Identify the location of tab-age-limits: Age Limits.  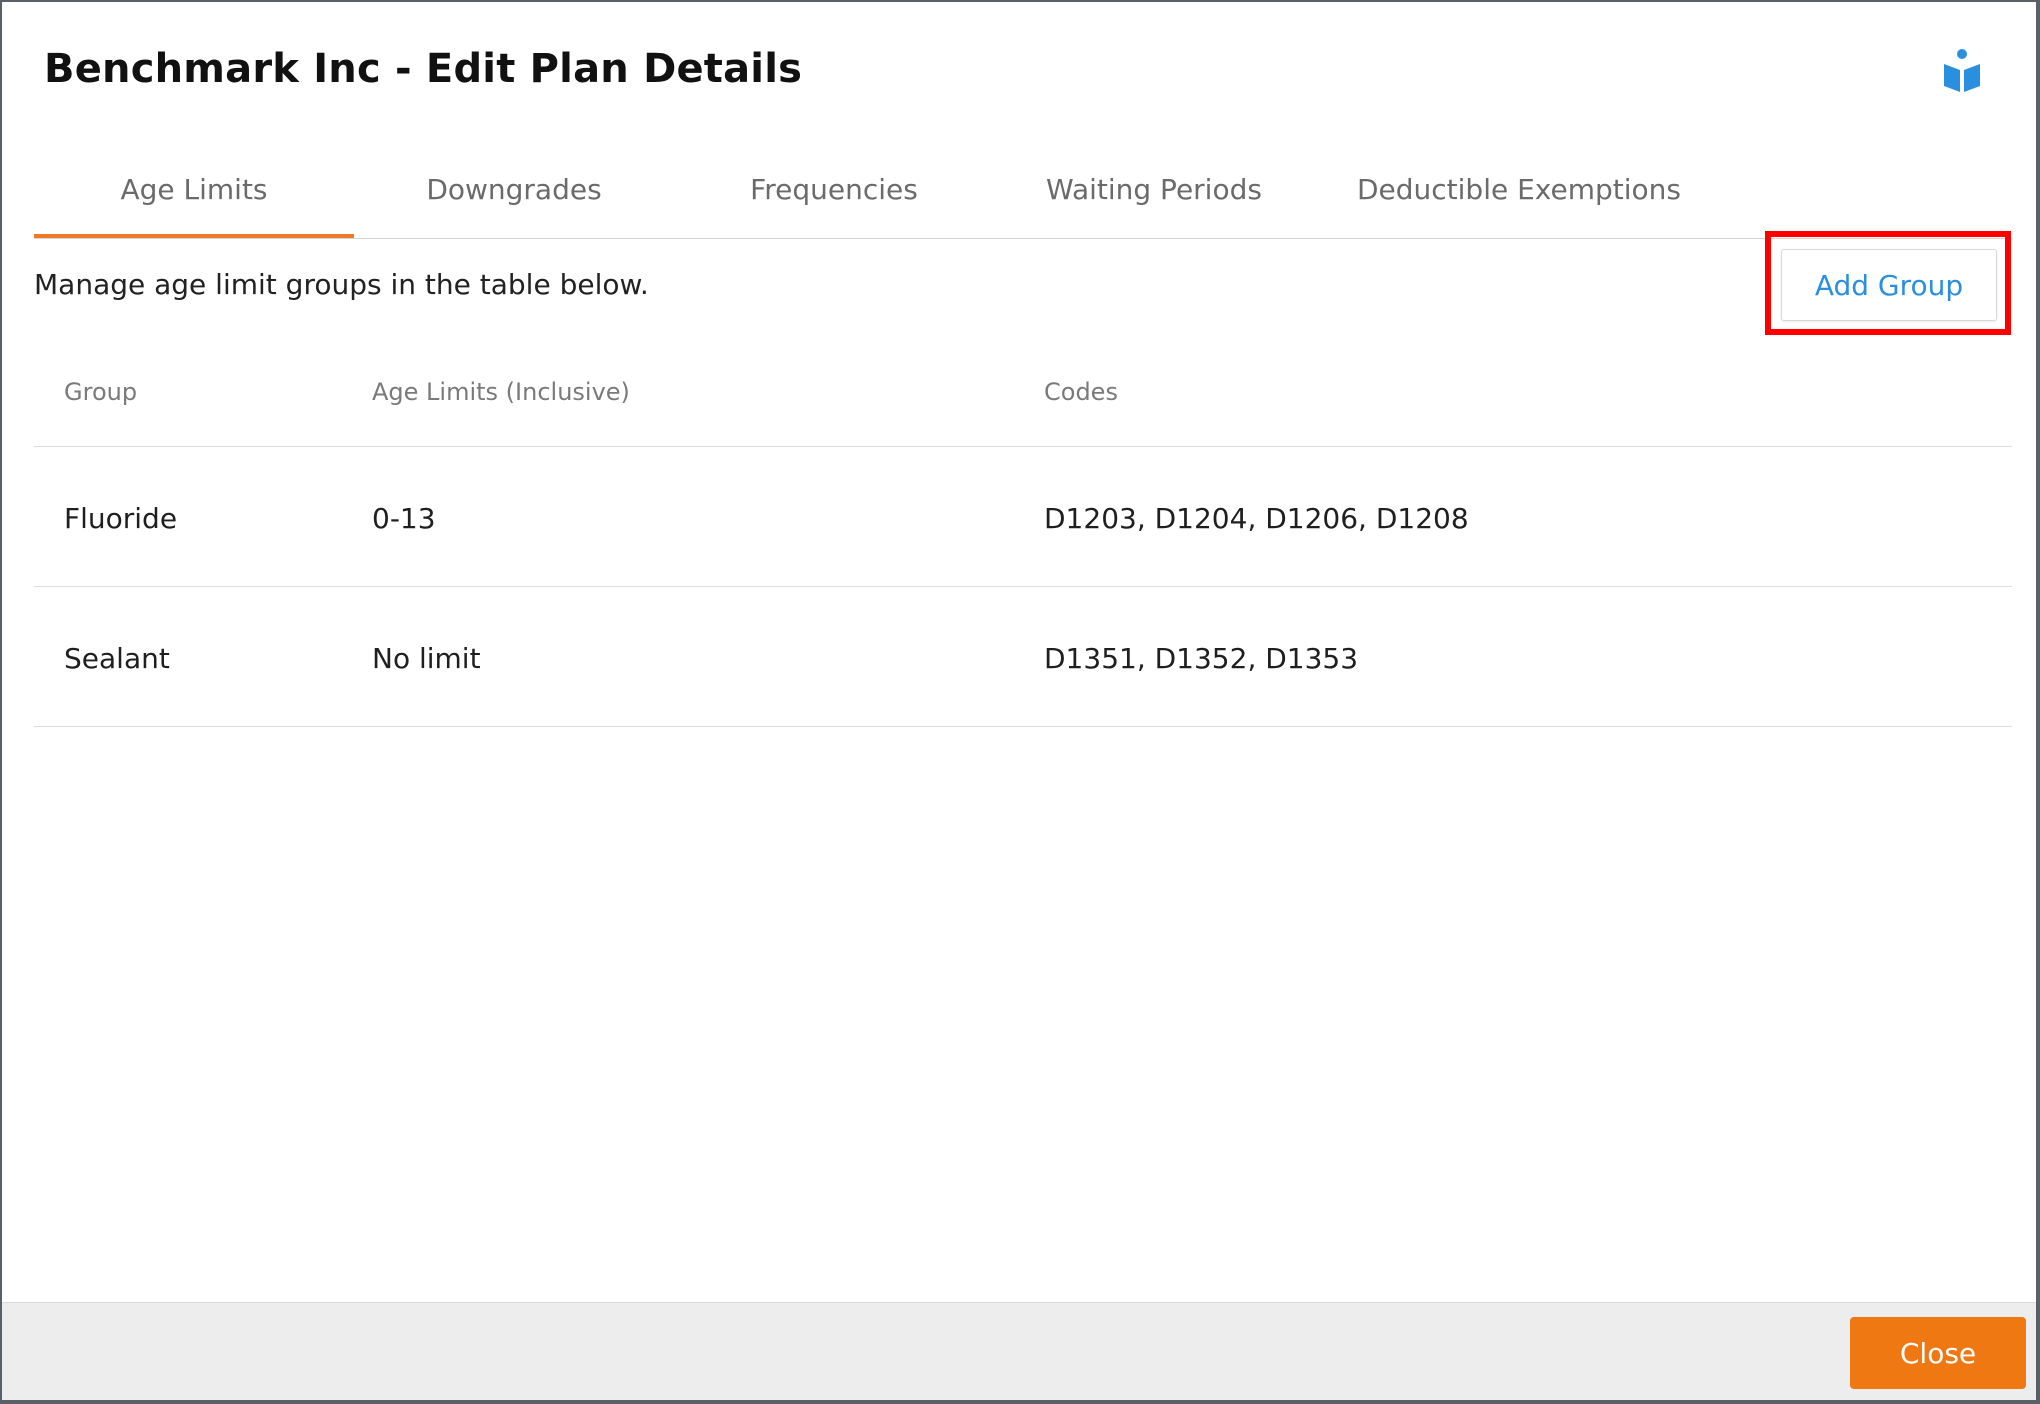
(194, 200).